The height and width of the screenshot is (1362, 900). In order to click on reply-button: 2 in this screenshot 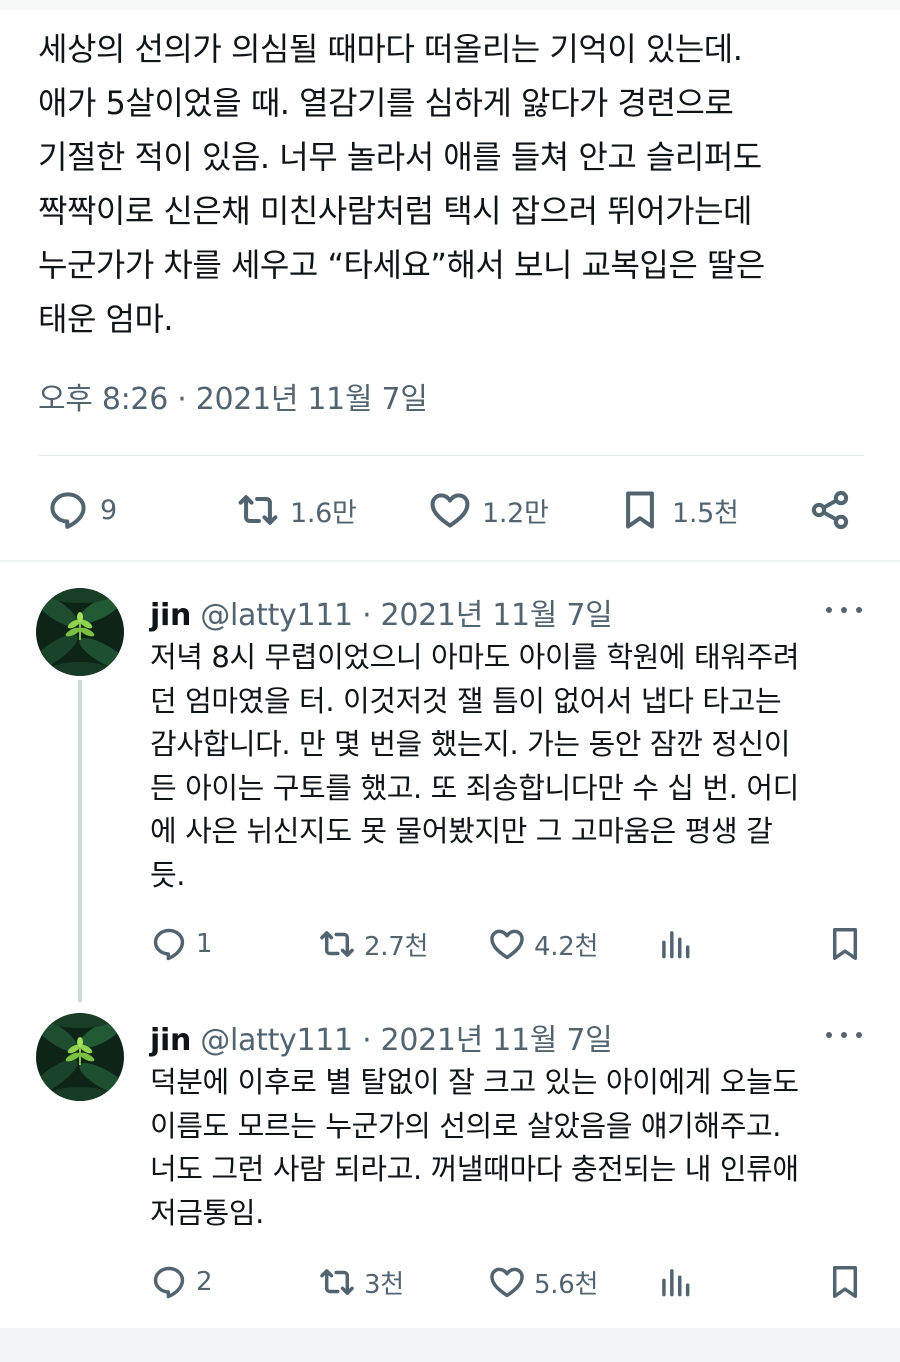, I will do `click(181, 1282)`.